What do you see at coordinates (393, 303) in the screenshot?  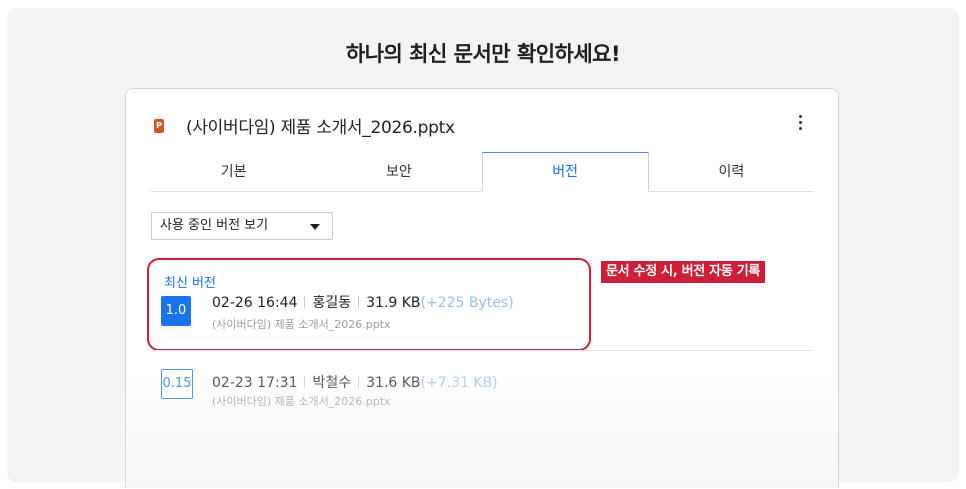 I see `version-size: 31.9 KB` at bounding box center [393, 303].